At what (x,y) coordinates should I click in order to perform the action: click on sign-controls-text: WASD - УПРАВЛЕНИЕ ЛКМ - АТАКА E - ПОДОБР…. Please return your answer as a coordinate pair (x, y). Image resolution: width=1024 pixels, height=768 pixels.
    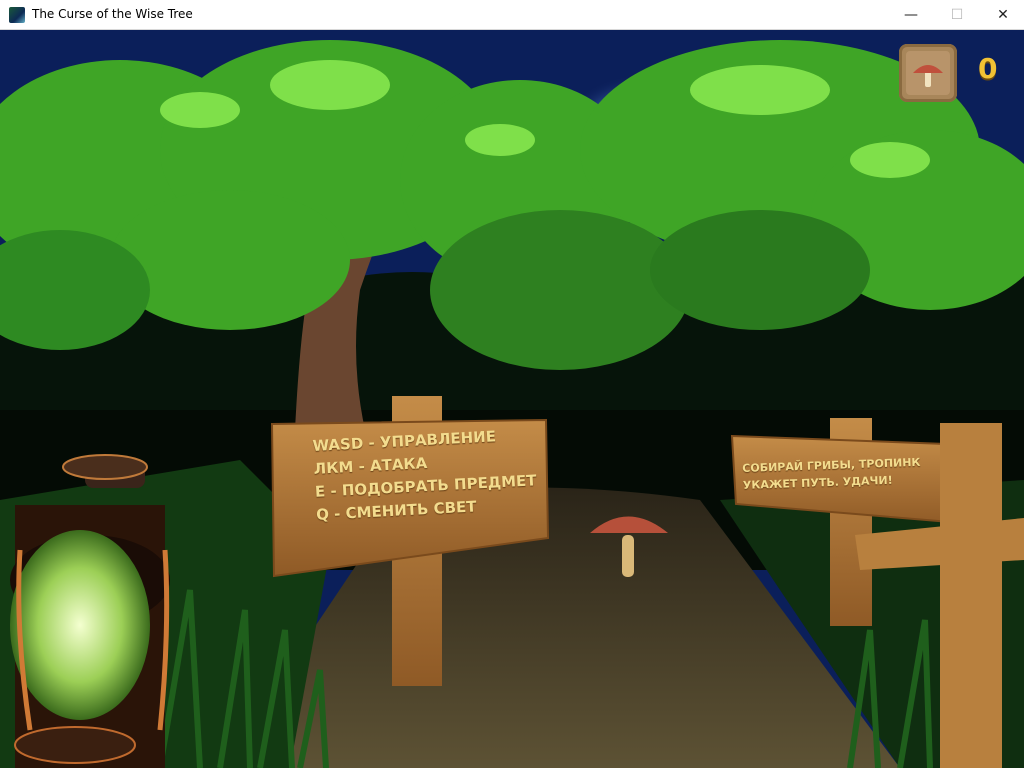
    Looking at the image, I should click on (425, 474).